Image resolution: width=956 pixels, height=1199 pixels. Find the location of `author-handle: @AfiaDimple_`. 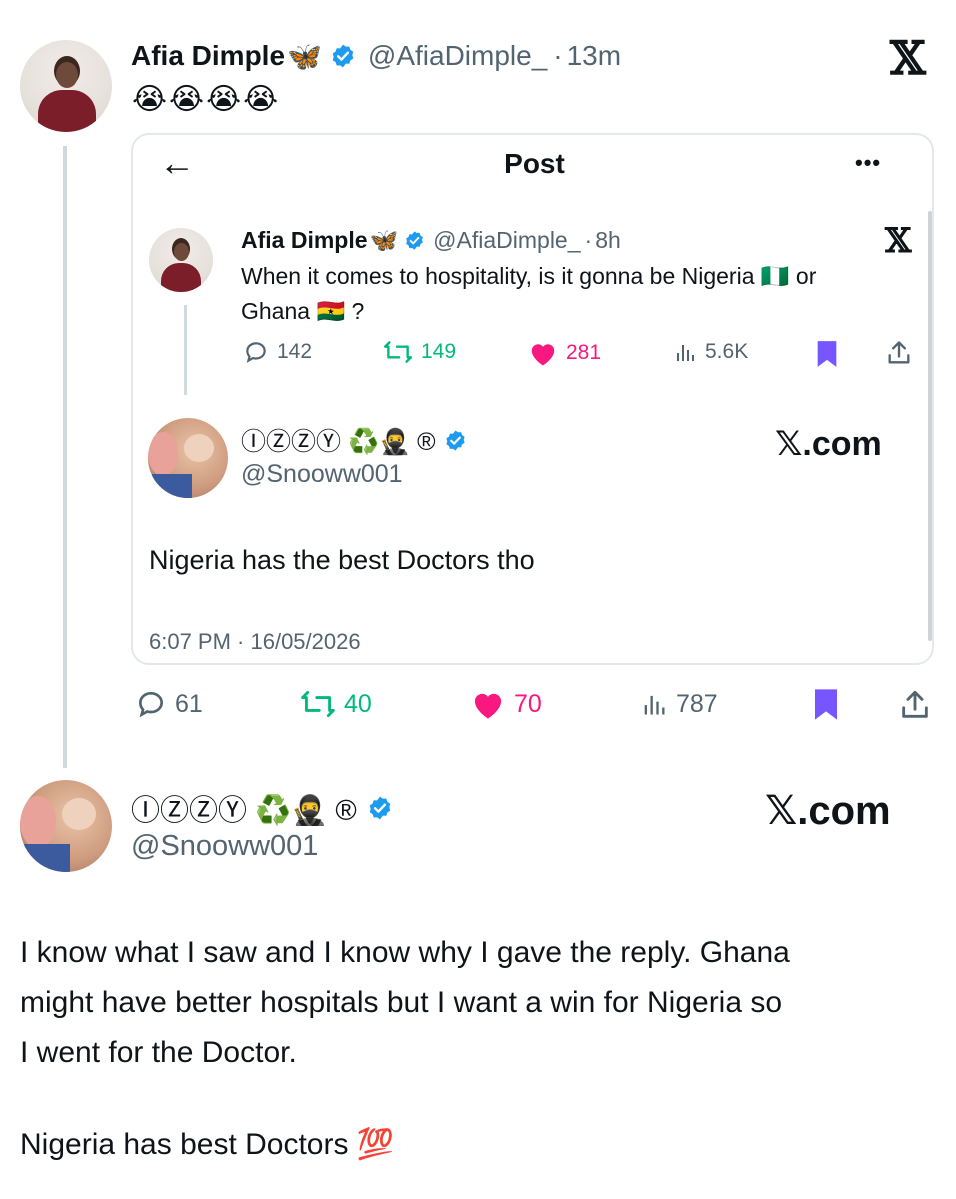

author-handle: @AfiaDimple_ is located at coordinates (457, 56).